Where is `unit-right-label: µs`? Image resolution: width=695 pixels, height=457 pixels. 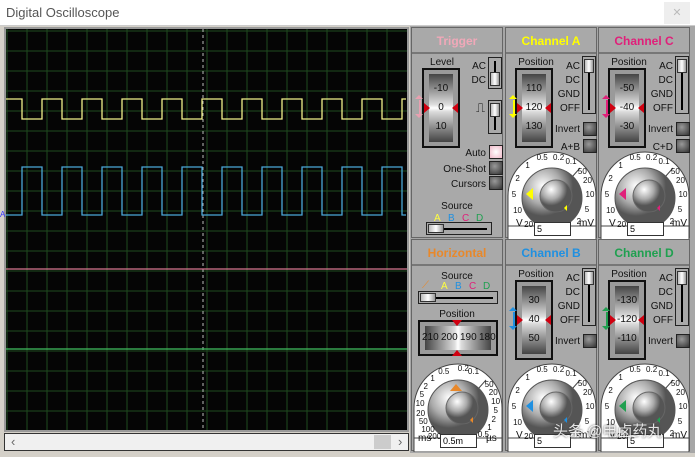
unit-right-label: µs is located at coordinates (491, 438).